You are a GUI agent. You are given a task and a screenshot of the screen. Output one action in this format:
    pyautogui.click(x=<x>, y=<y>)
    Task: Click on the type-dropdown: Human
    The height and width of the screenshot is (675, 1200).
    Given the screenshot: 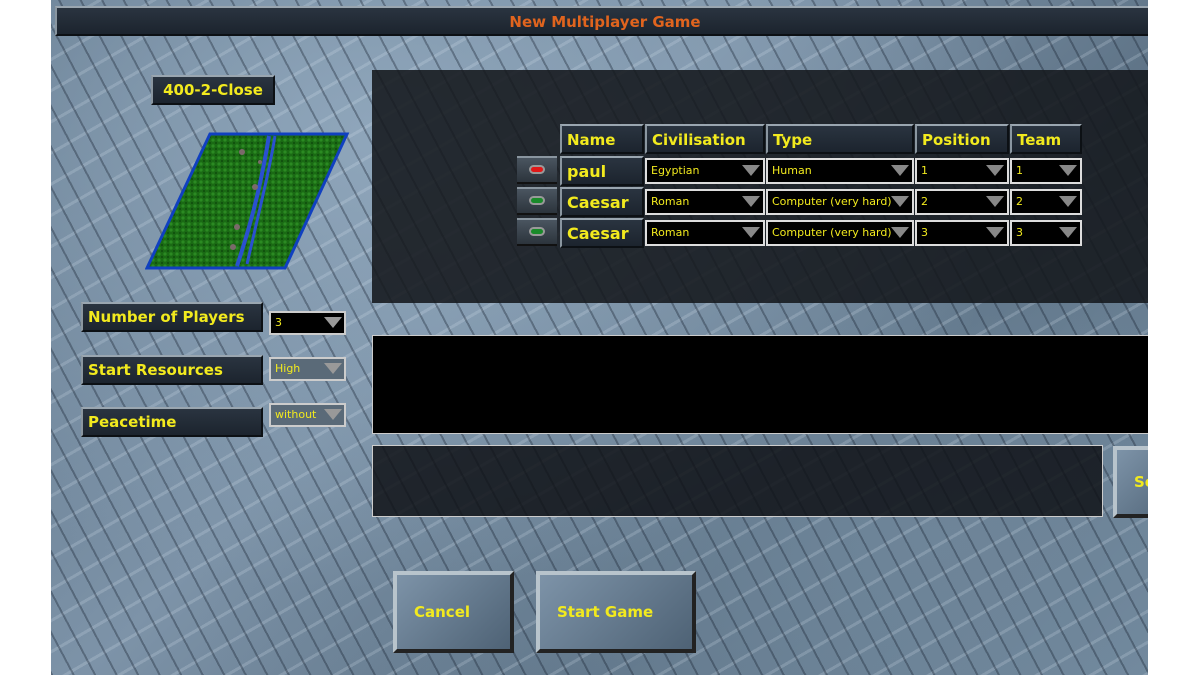 What is the action you would take?
    pyautogui.click(x=840, y=171)
    